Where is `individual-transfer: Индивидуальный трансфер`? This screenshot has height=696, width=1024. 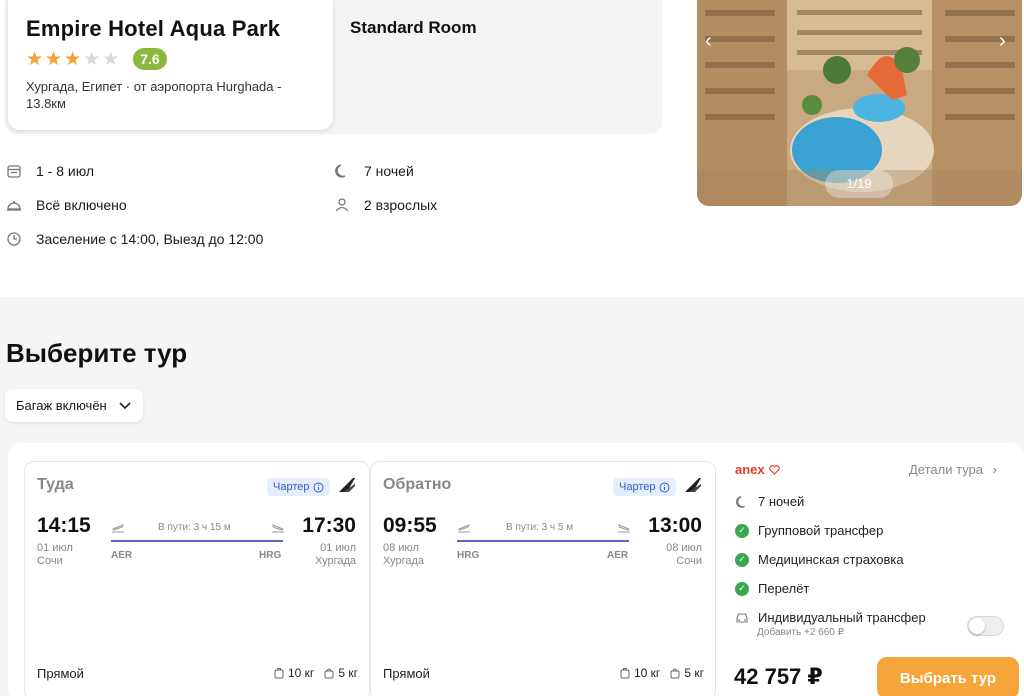 individual-transfer: Индивидуальный трансфер is located at coordinates (830, 617).